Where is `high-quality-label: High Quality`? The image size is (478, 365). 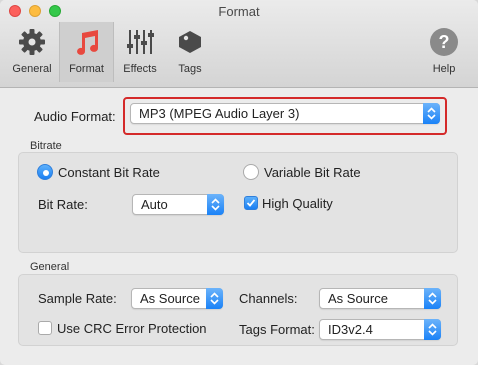 high-quality-label: High Quality is located at coordinates (297, 203).